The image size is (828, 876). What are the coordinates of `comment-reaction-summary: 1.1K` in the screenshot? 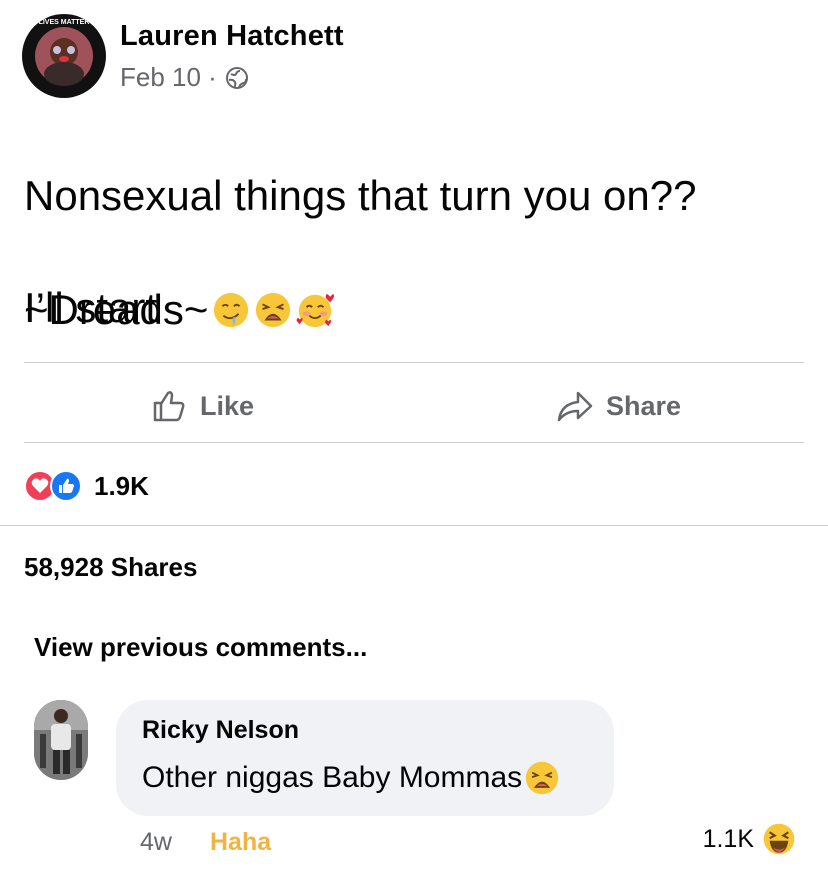 It's located at (749, 839).